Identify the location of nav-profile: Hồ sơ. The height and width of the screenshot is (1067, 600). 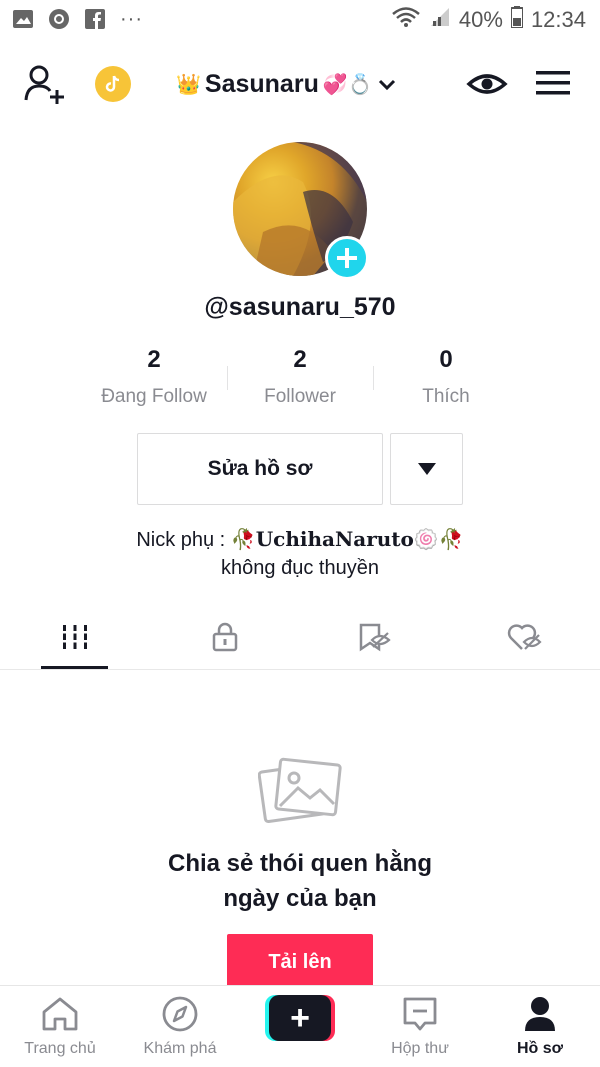
(540, 1029).